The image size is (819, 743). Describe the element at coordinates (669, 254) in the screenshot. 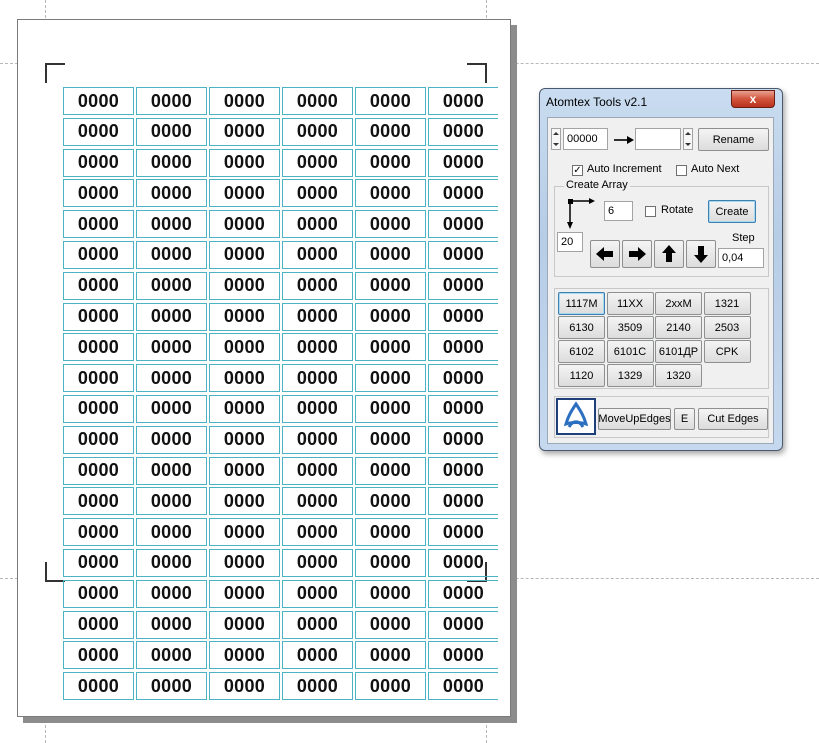

I see `move-up-button` at that location.